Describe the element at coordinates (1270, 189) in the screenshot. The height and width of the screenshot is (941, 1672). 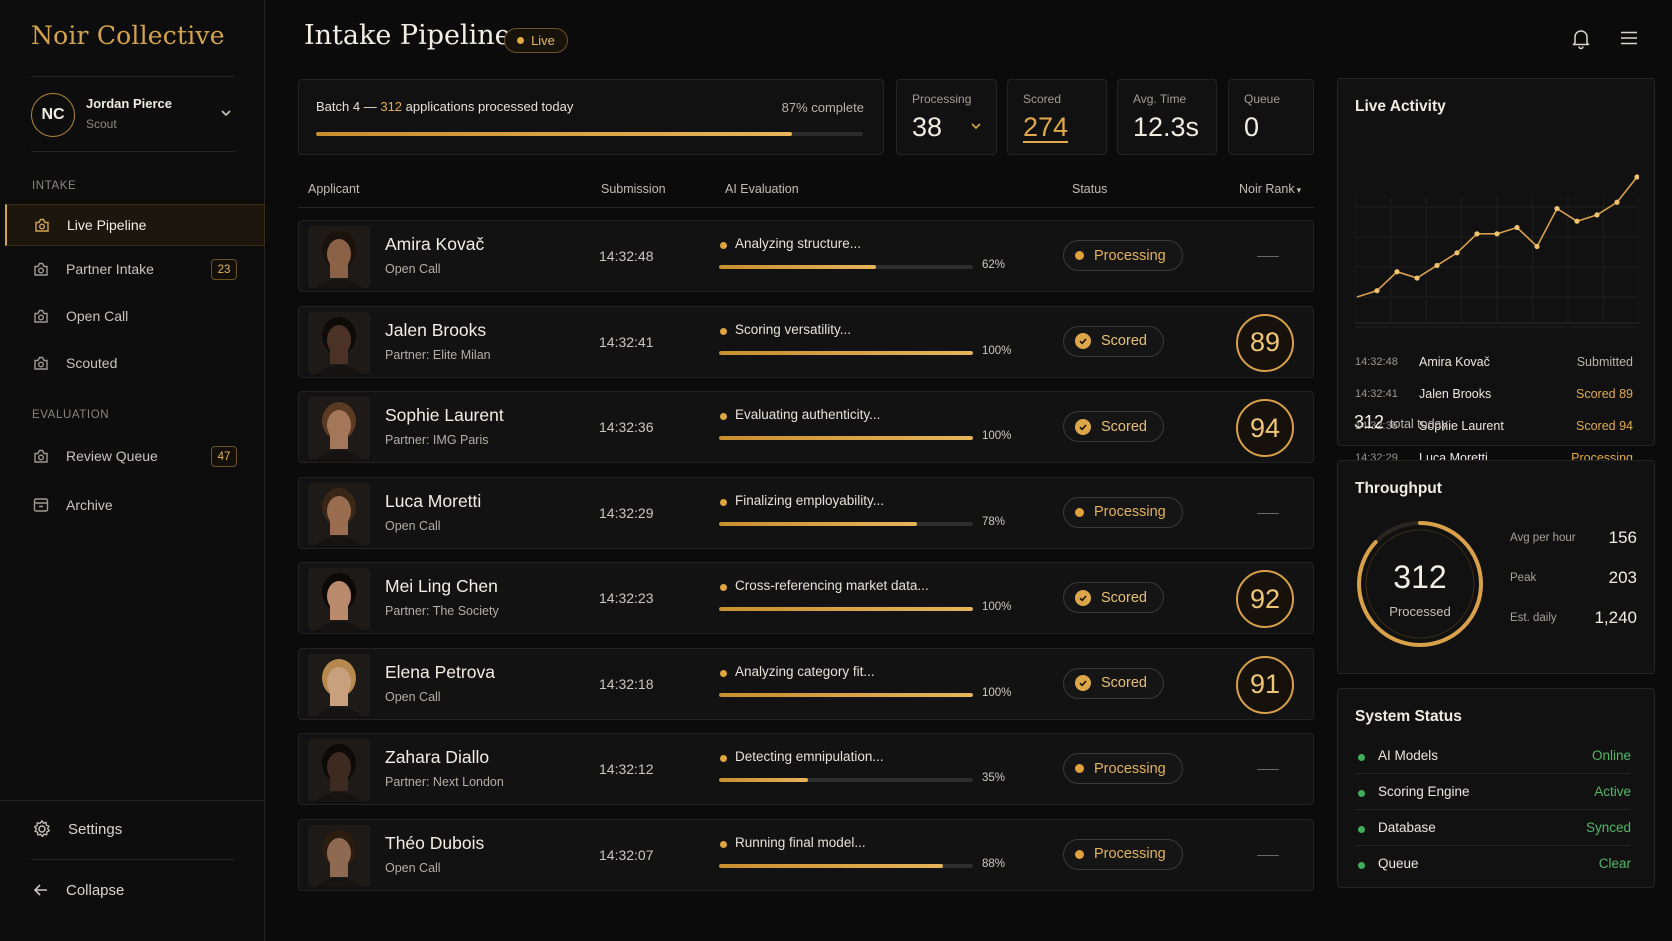
I see `column-header-noir-rank: Noir Rank ▾` at that location.